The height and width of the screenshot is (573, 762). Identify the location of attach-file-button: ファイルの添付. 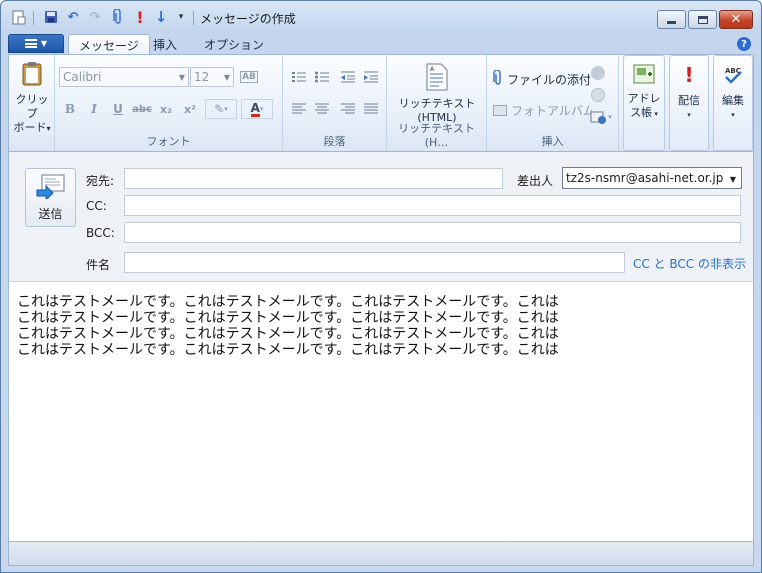
(542, 78).